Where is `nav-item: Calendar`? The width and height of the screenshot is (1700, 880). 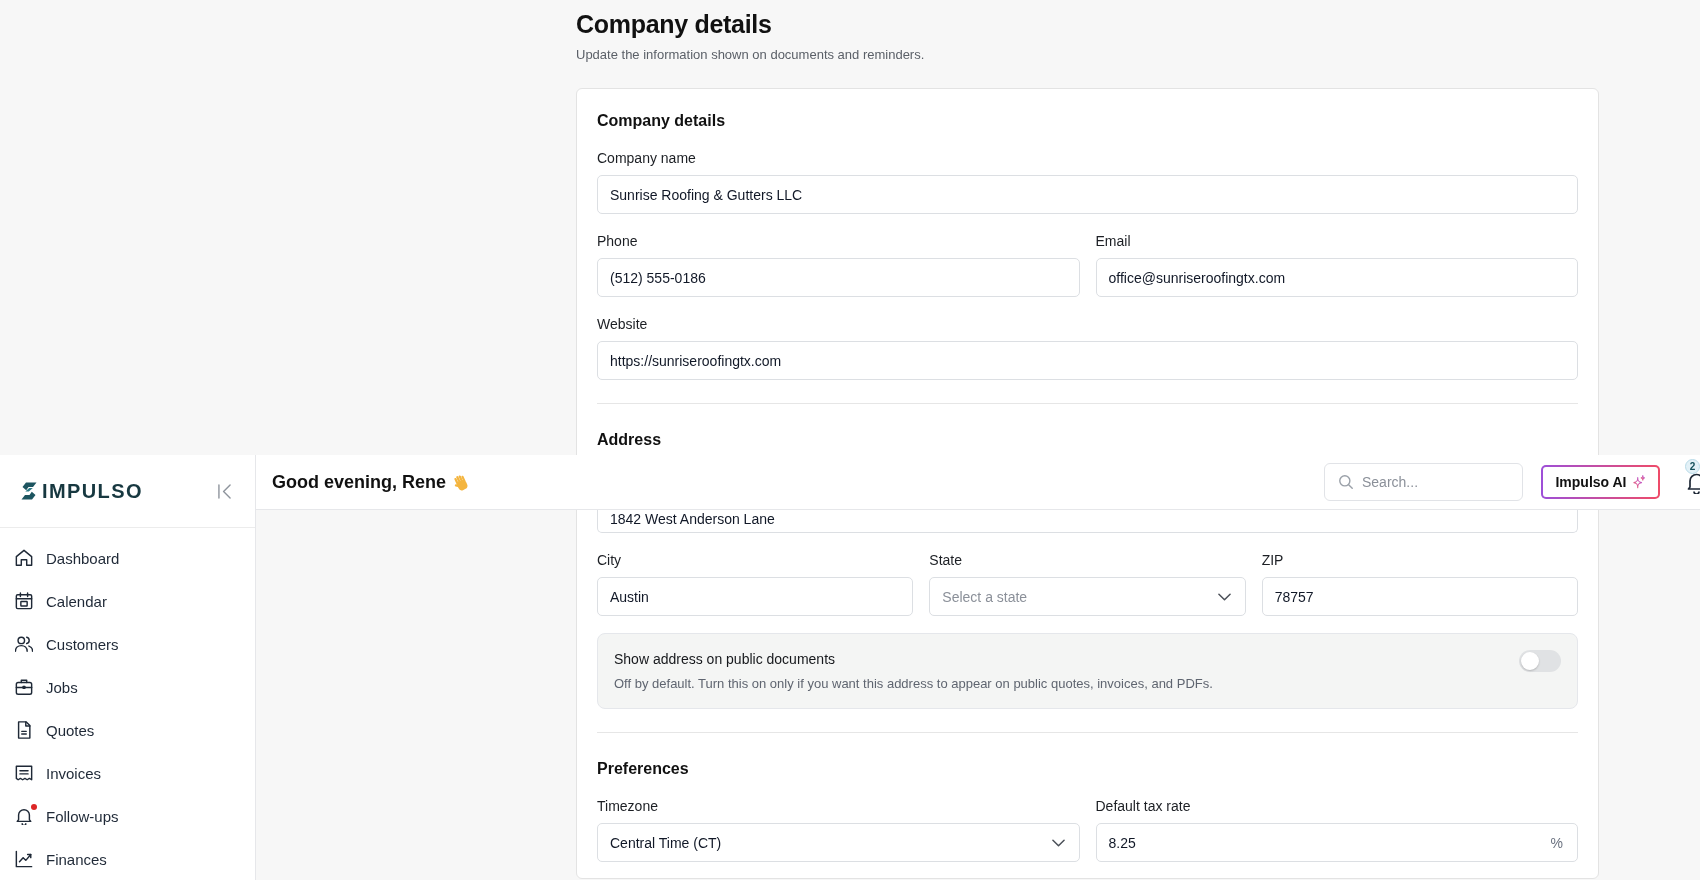 nav-item: Calendar is located at coordinates (127, 601).